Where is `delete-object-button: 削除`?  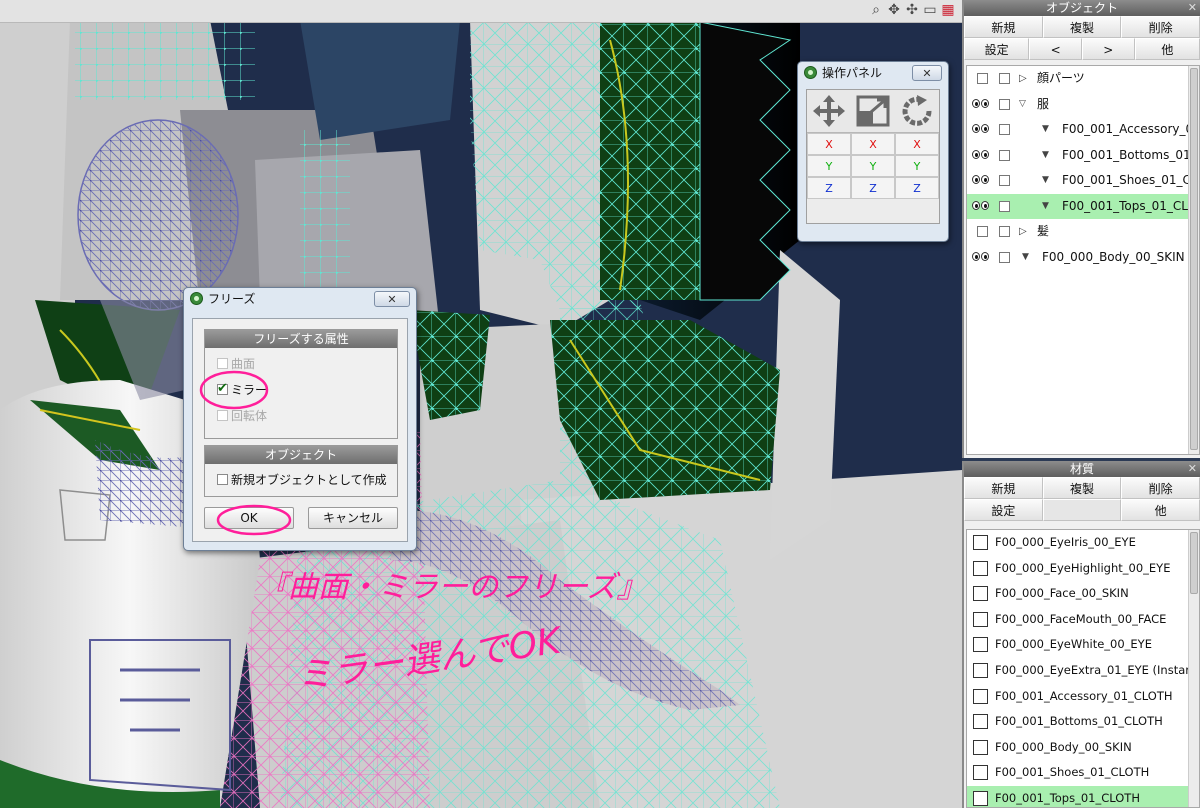
delete-object-button: 削除 is located at coordinates (1160, 27).